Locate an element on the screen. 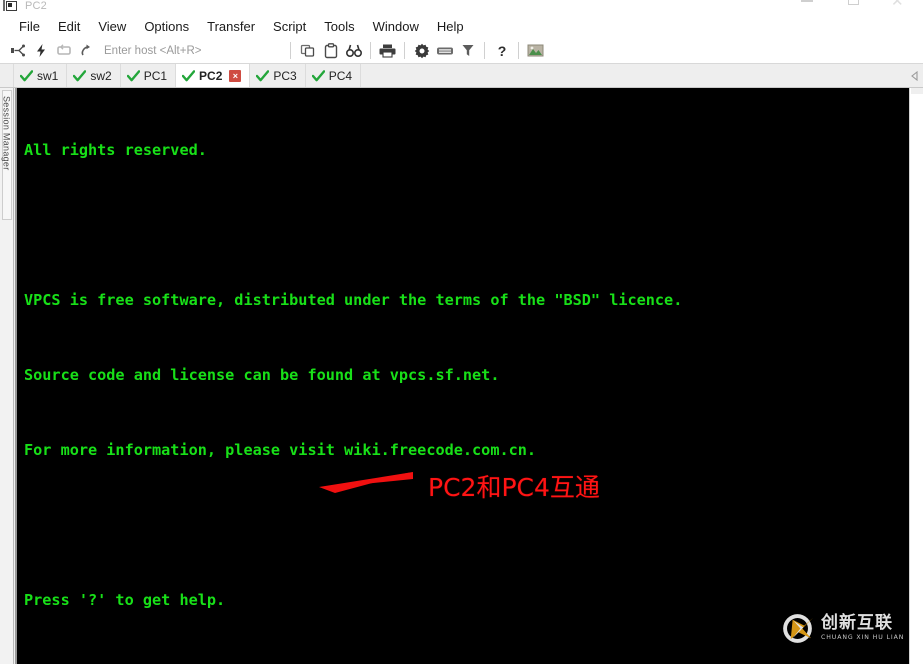 This screenshot has width=923, height=664. menu-transfer: Transfer is located at coordinates (231, 26).